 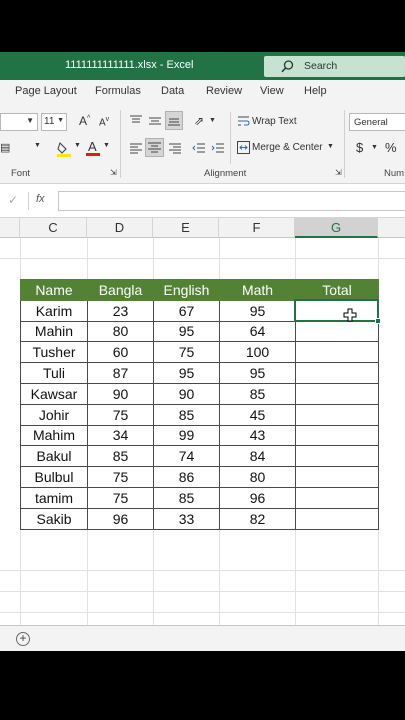 What do you see at coordinates (23, 639) in the screenshot?
I see `add-sheet-button: +` at bounding box center [23, 639].